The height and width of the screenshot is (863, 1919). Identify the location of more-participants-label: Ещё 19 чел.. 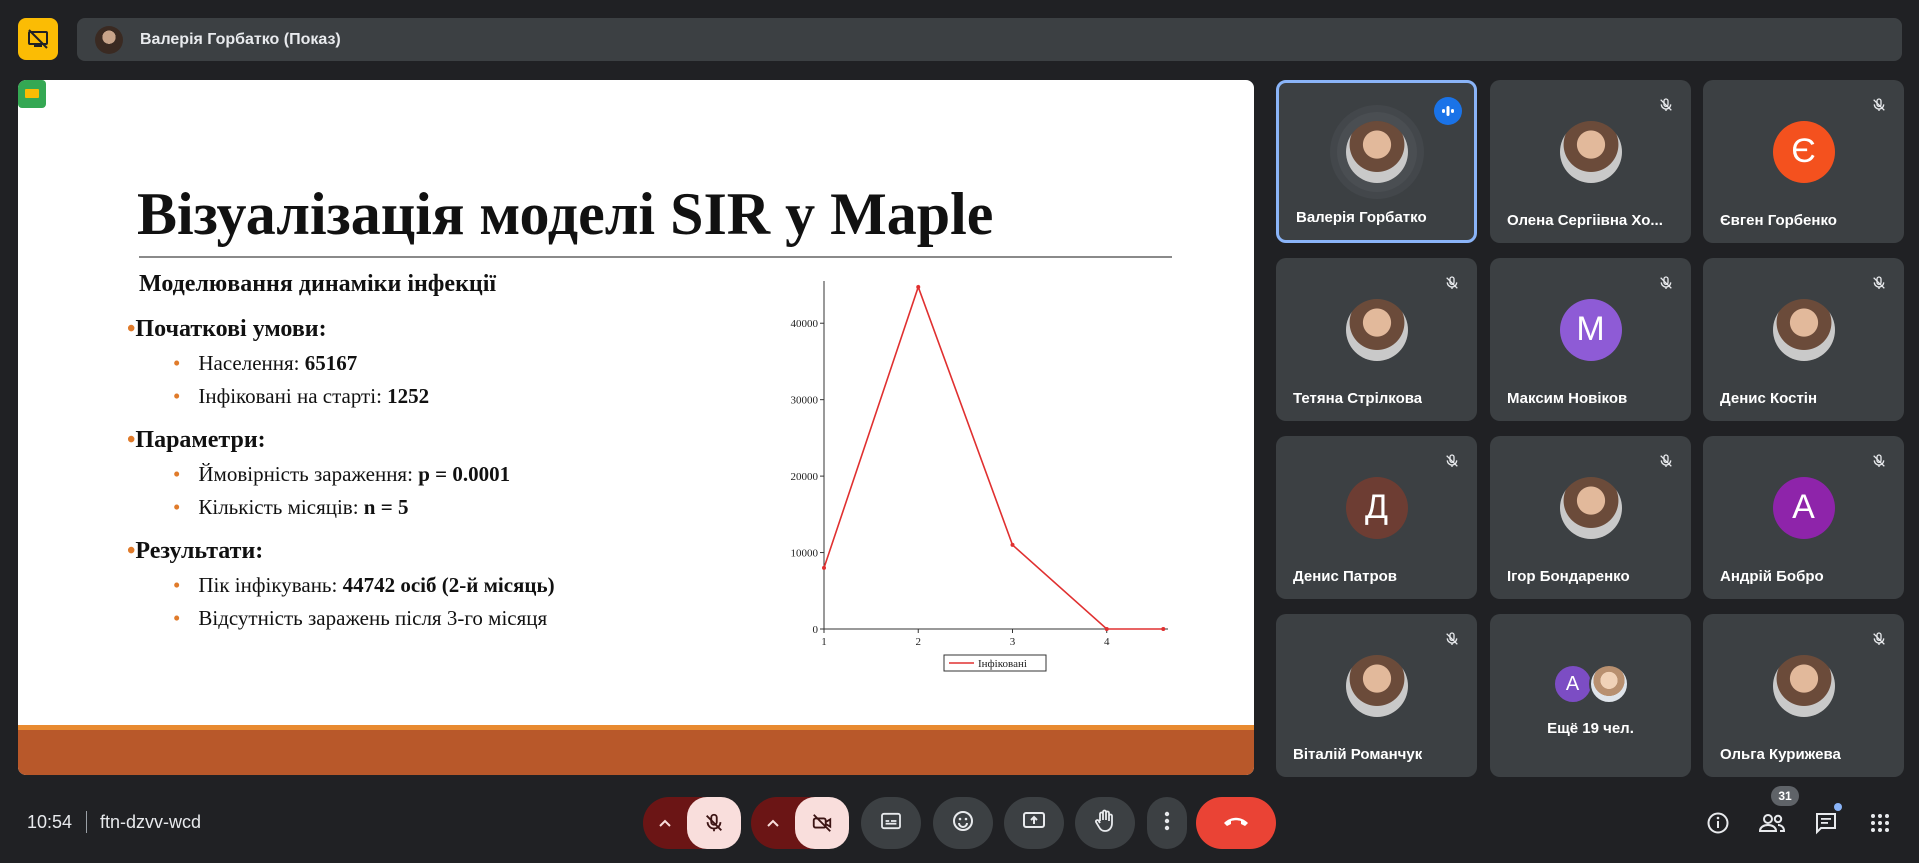
(1590, 728).